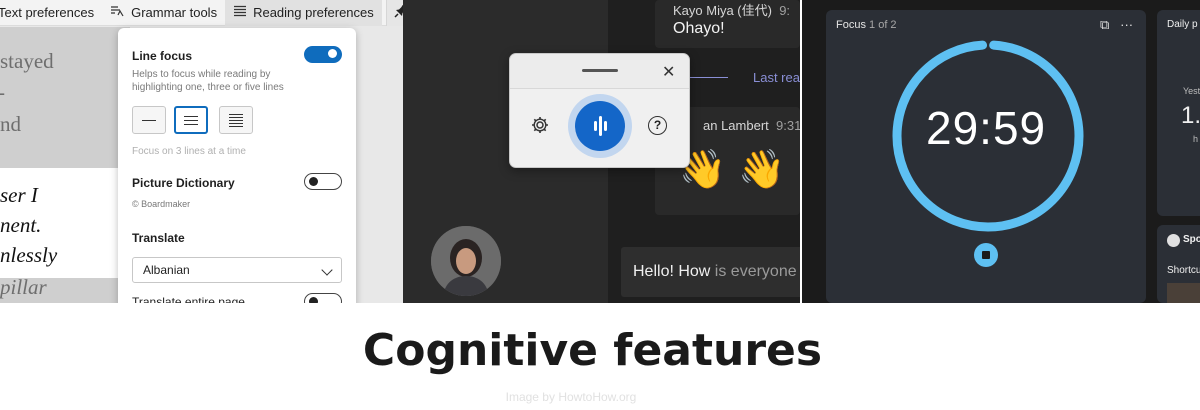 The height and width of the screenshot is (410, 1200). What do you see at coordinates (1191, 91) in the screenshot?
I see `yesterday-label: Yeste` at bounding box center [1191, 91].